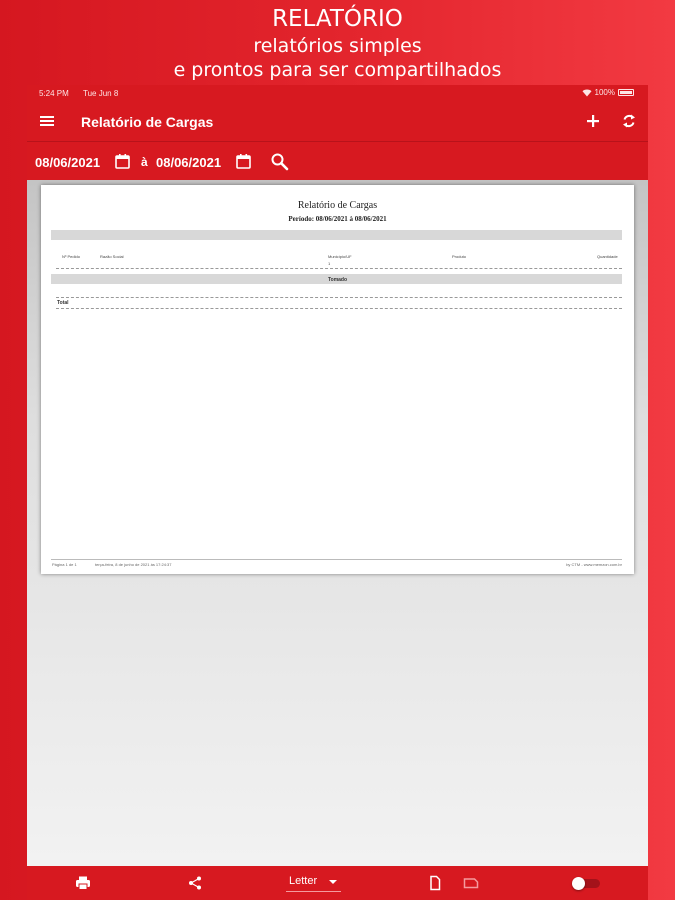  I want to click on date-filter-bar: 08/06/2021 à 08/06/2021, so click(337, 161).